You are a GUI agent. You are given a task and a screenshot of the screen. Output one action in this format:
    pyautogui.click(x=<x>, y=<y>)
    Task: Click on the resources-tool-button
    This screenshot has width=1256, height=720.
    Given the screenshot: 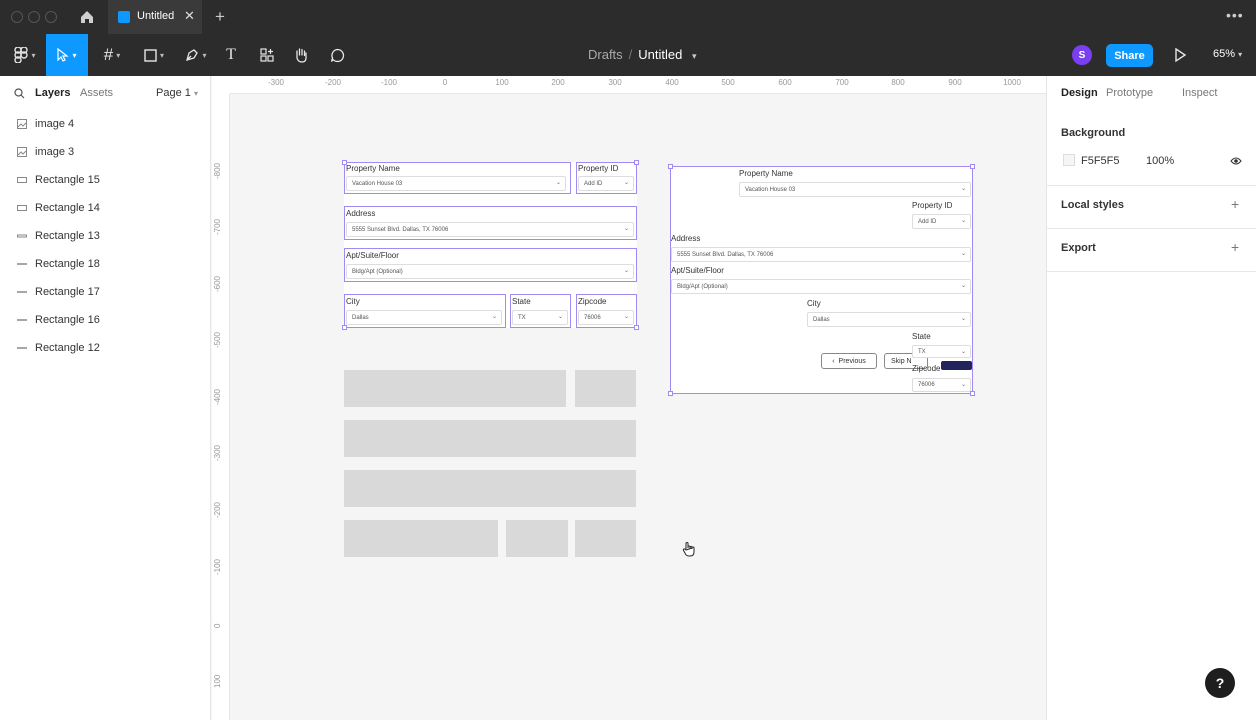 What is the action you would take?
    pyautogui.click(x=267, y=55)
    